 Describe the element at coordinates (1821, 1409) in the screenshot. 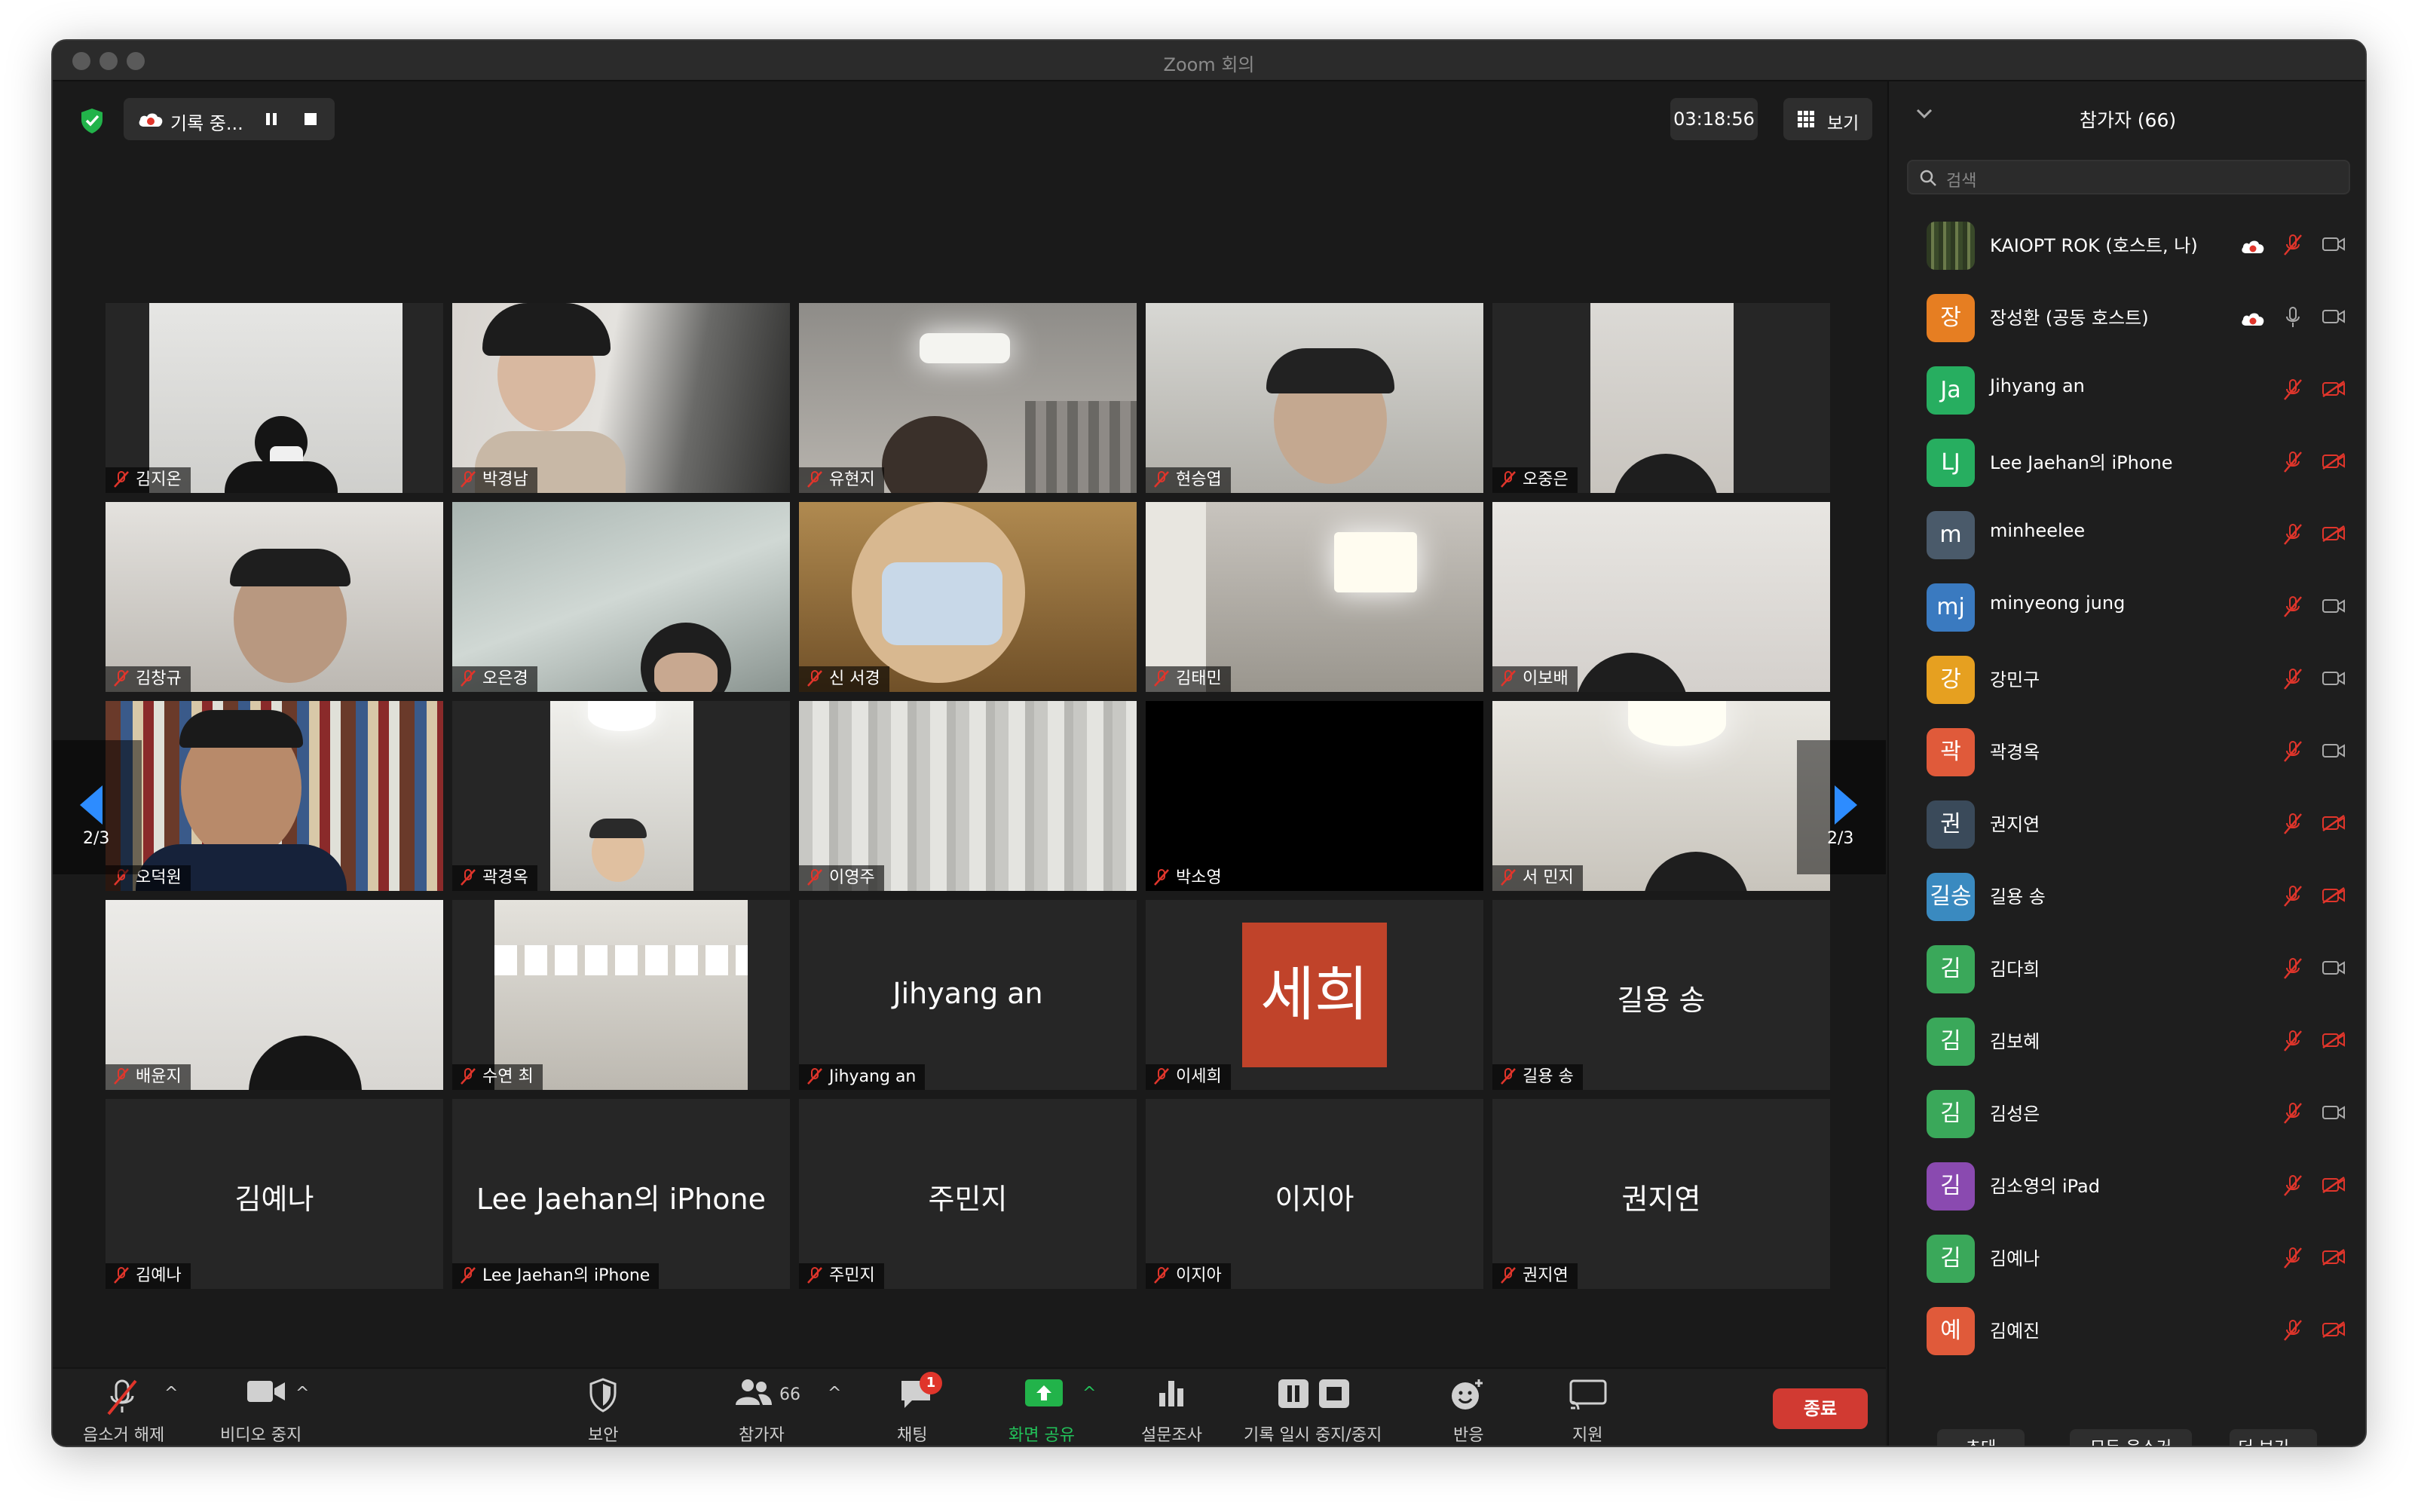

I see `end-meeting-button: 종료` at that location.